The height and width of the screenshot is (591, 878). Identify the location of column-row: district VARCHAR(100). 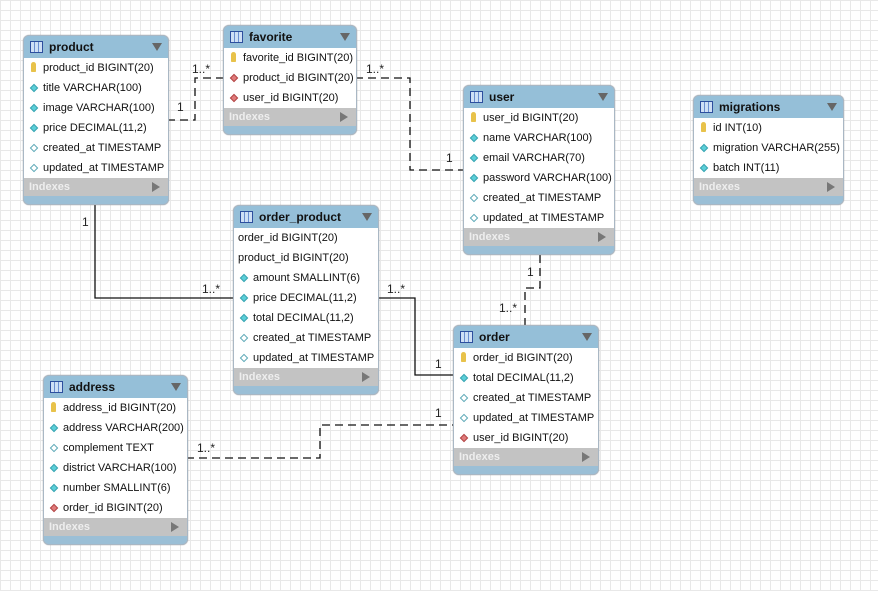
(115, 468).